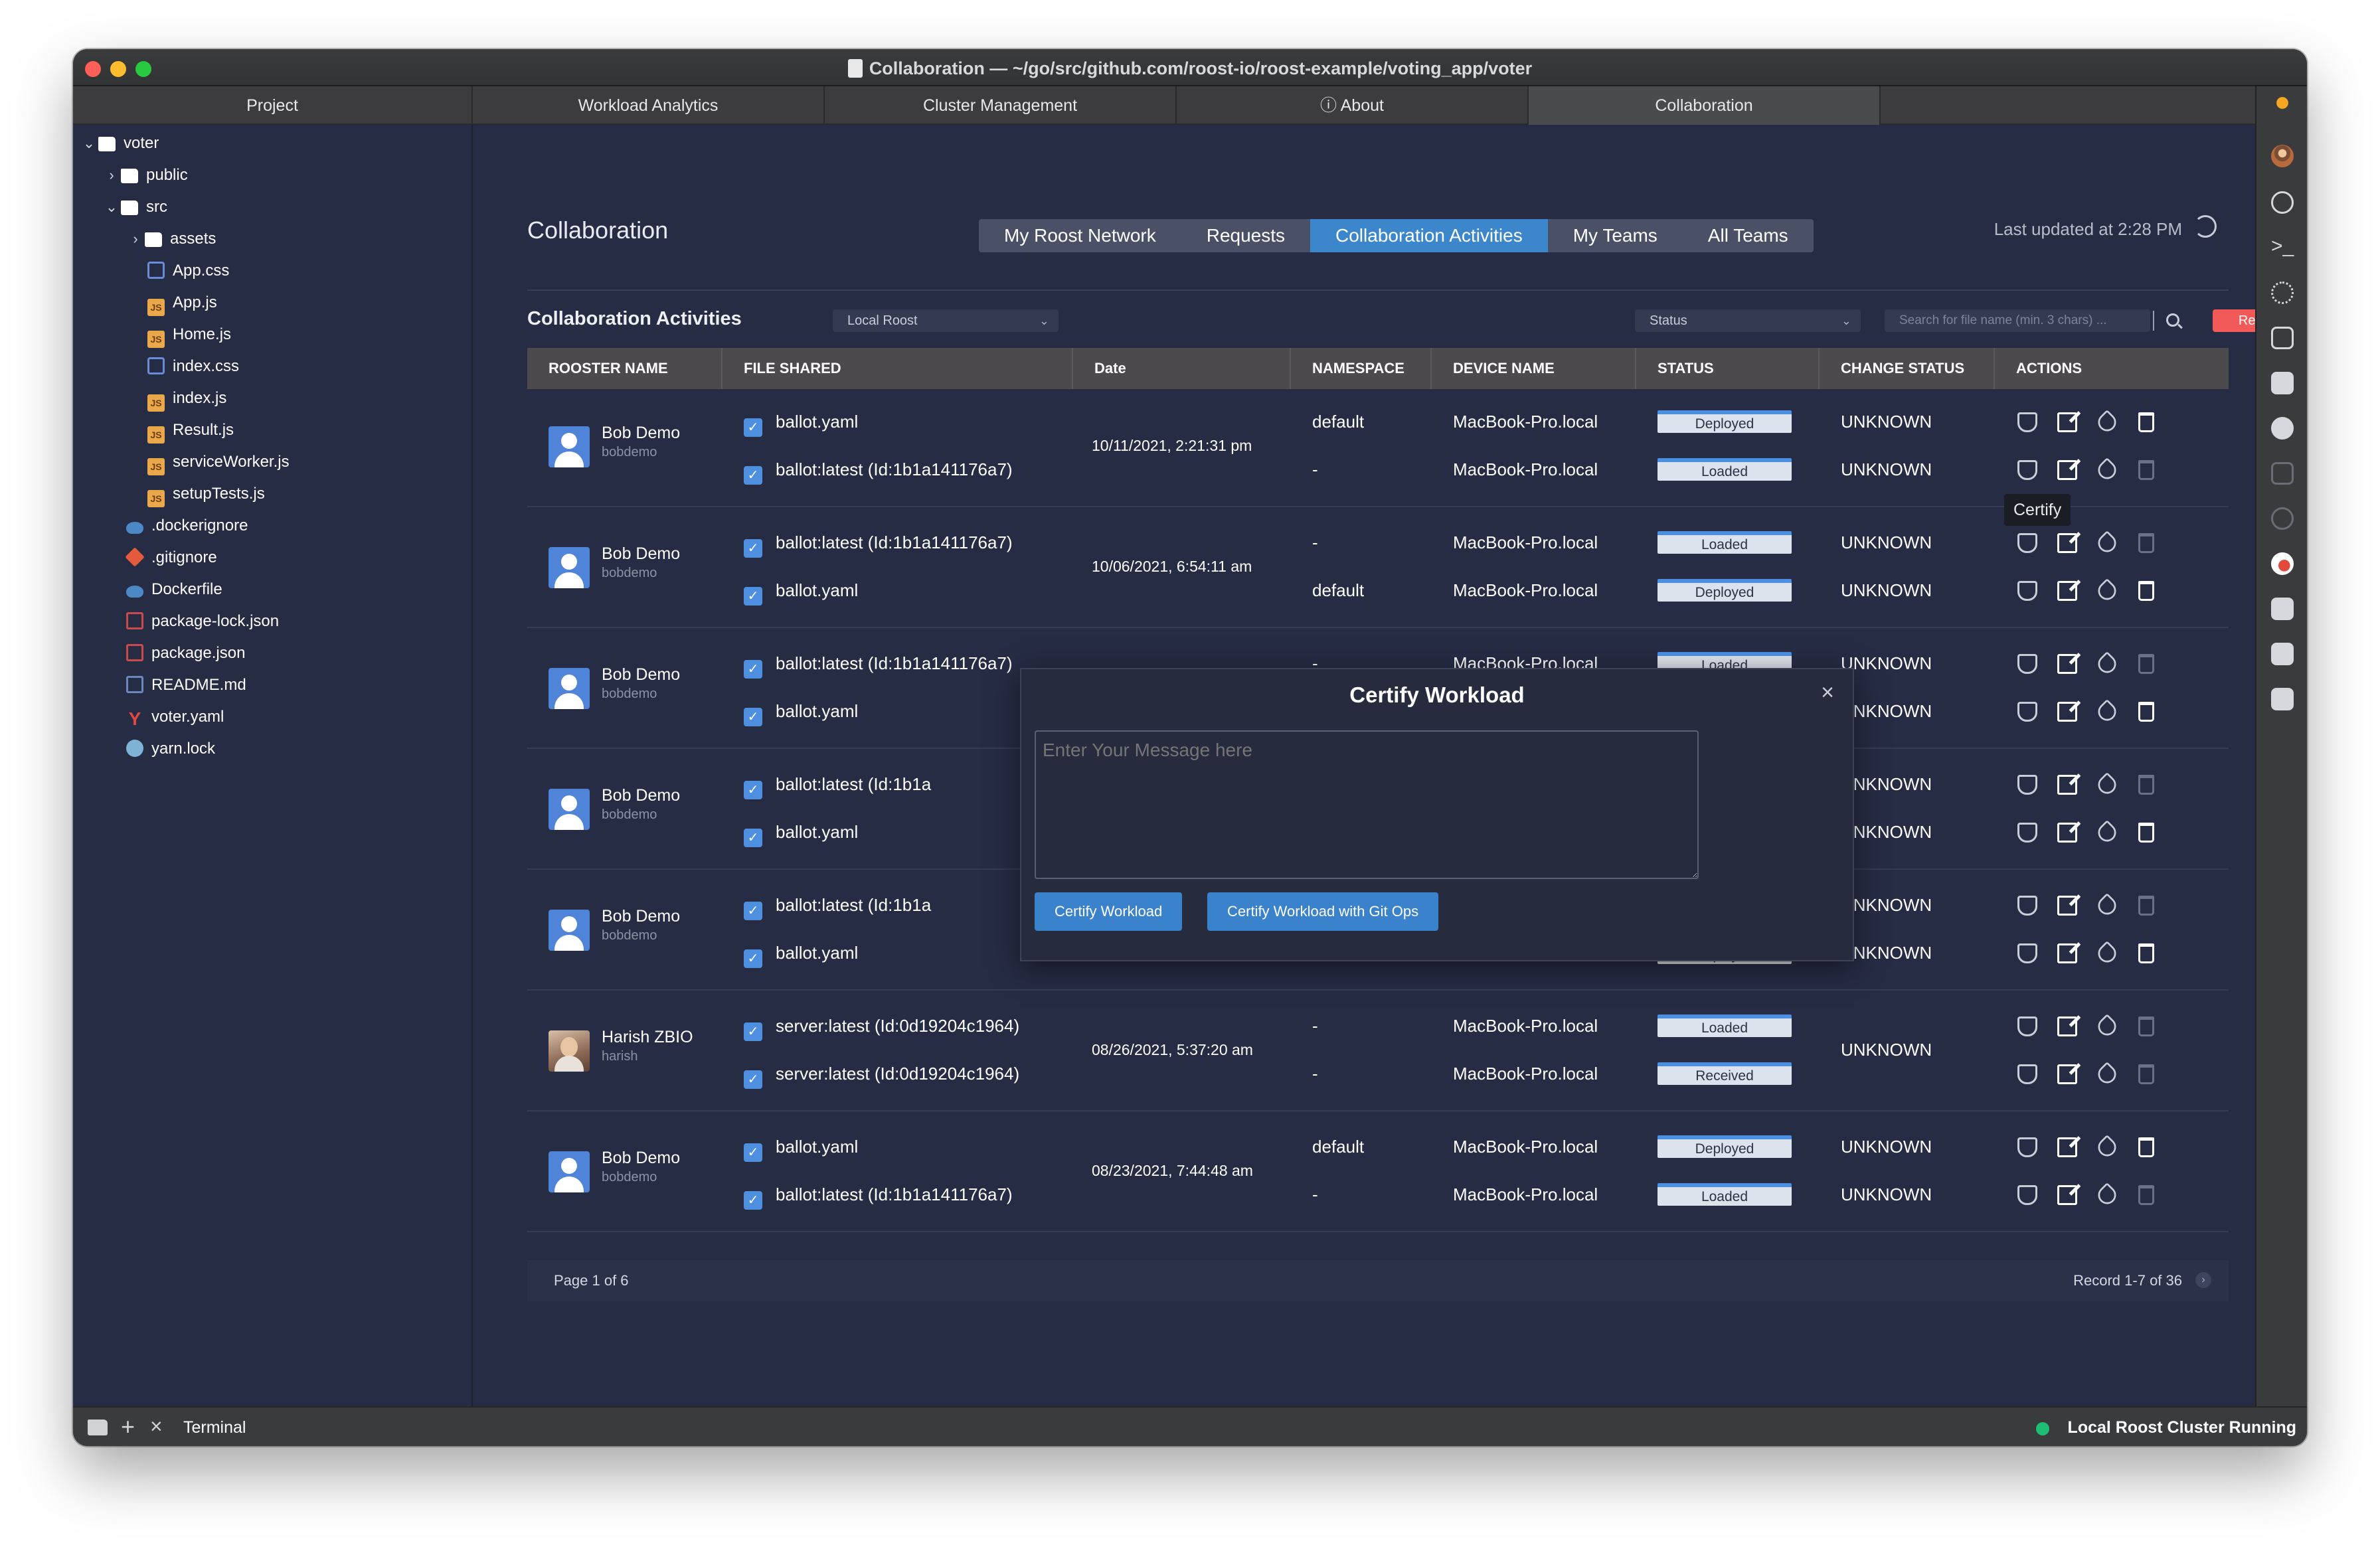 The image size is (2380, 1543). What do you see at coordinates (1245, 235) in the screenshot?
I see `tab-requests: Requests` at bounding box center [1245, 235].